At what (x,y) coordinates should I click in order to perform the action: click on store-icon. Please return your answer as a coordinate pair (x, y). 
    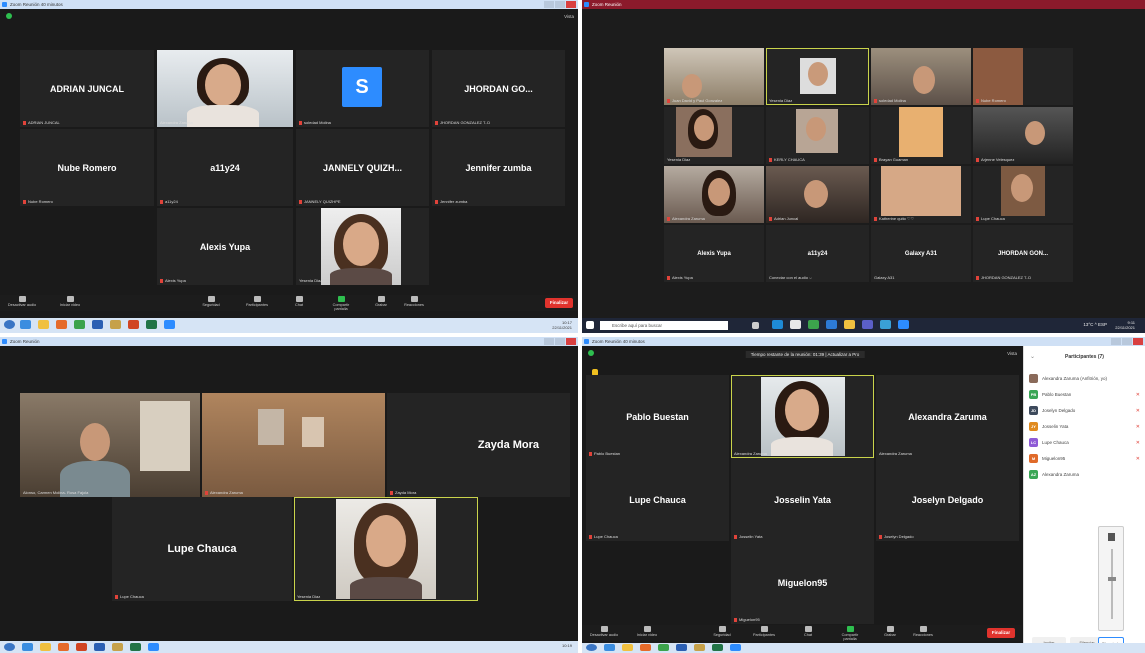
    Looking at the image, I should click on (795, 324).